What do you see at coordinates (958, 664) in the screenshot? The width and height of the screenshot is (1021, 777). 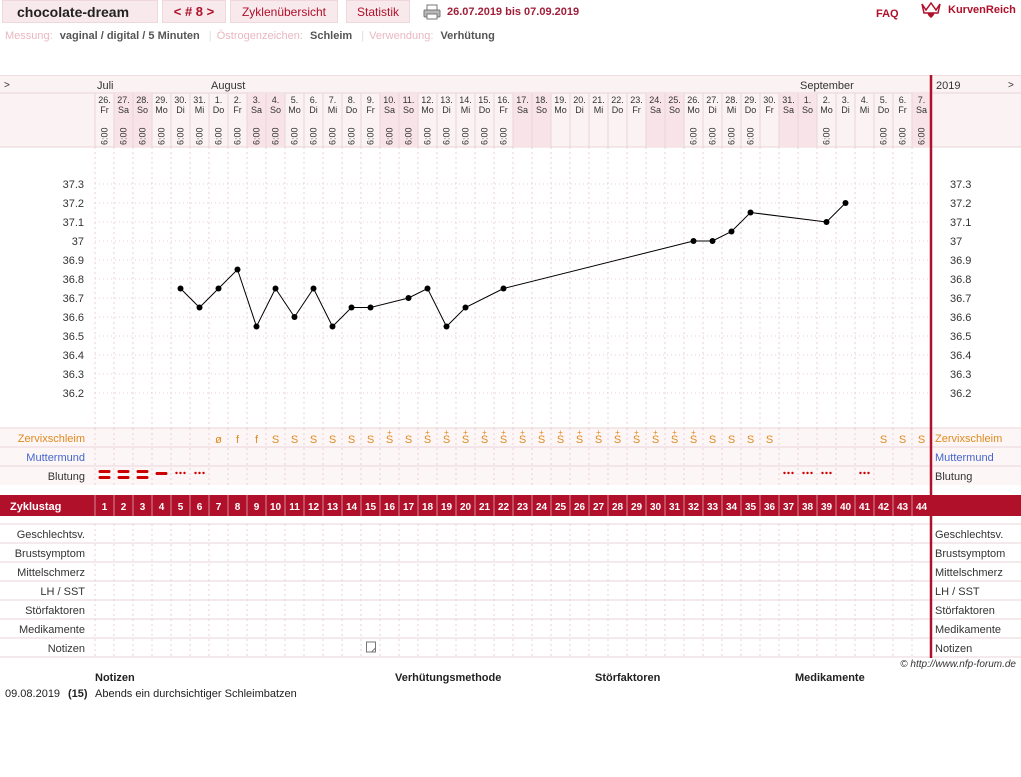 I see `copyright: © http://www.nfp-forum.de` at bounding box center [958, 664].